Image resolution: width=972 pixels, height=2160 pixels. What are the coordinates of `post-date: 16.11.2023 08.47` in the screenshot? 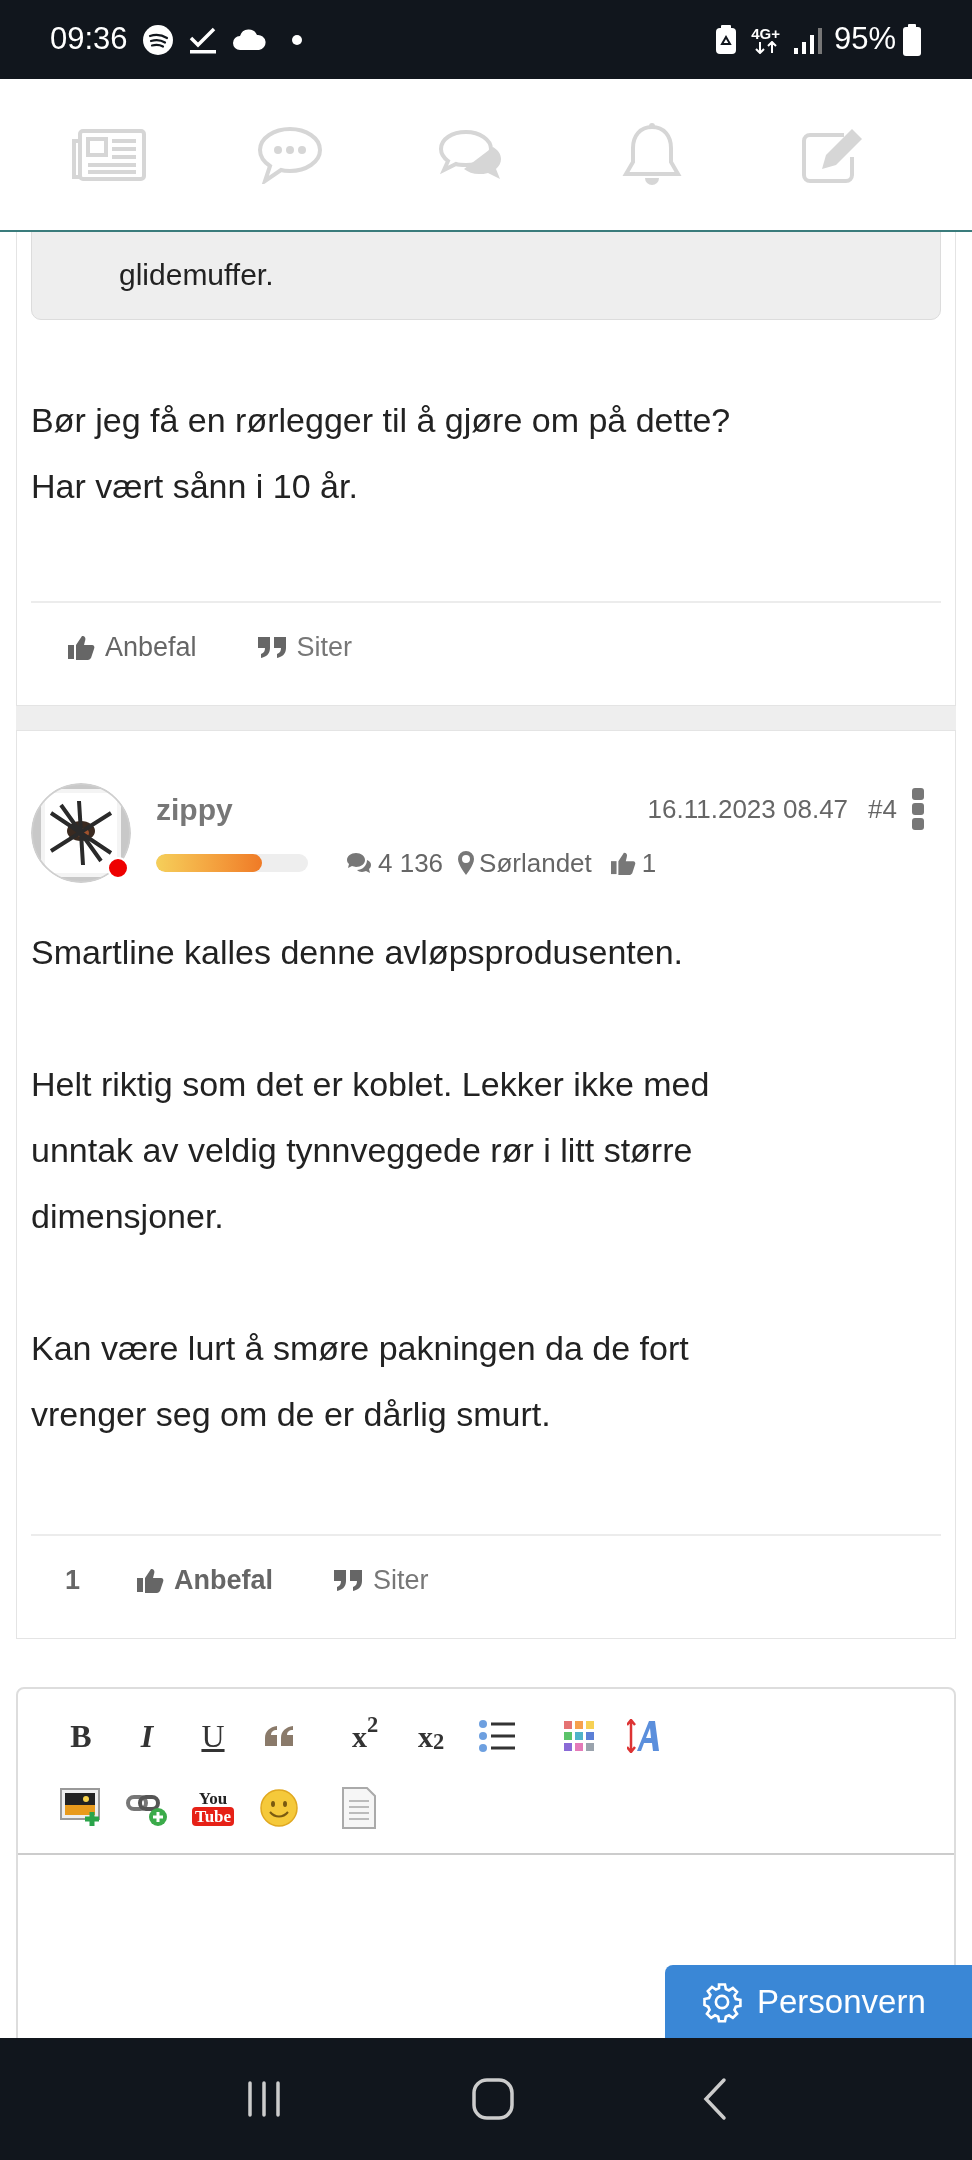 It's located at (748, 809).